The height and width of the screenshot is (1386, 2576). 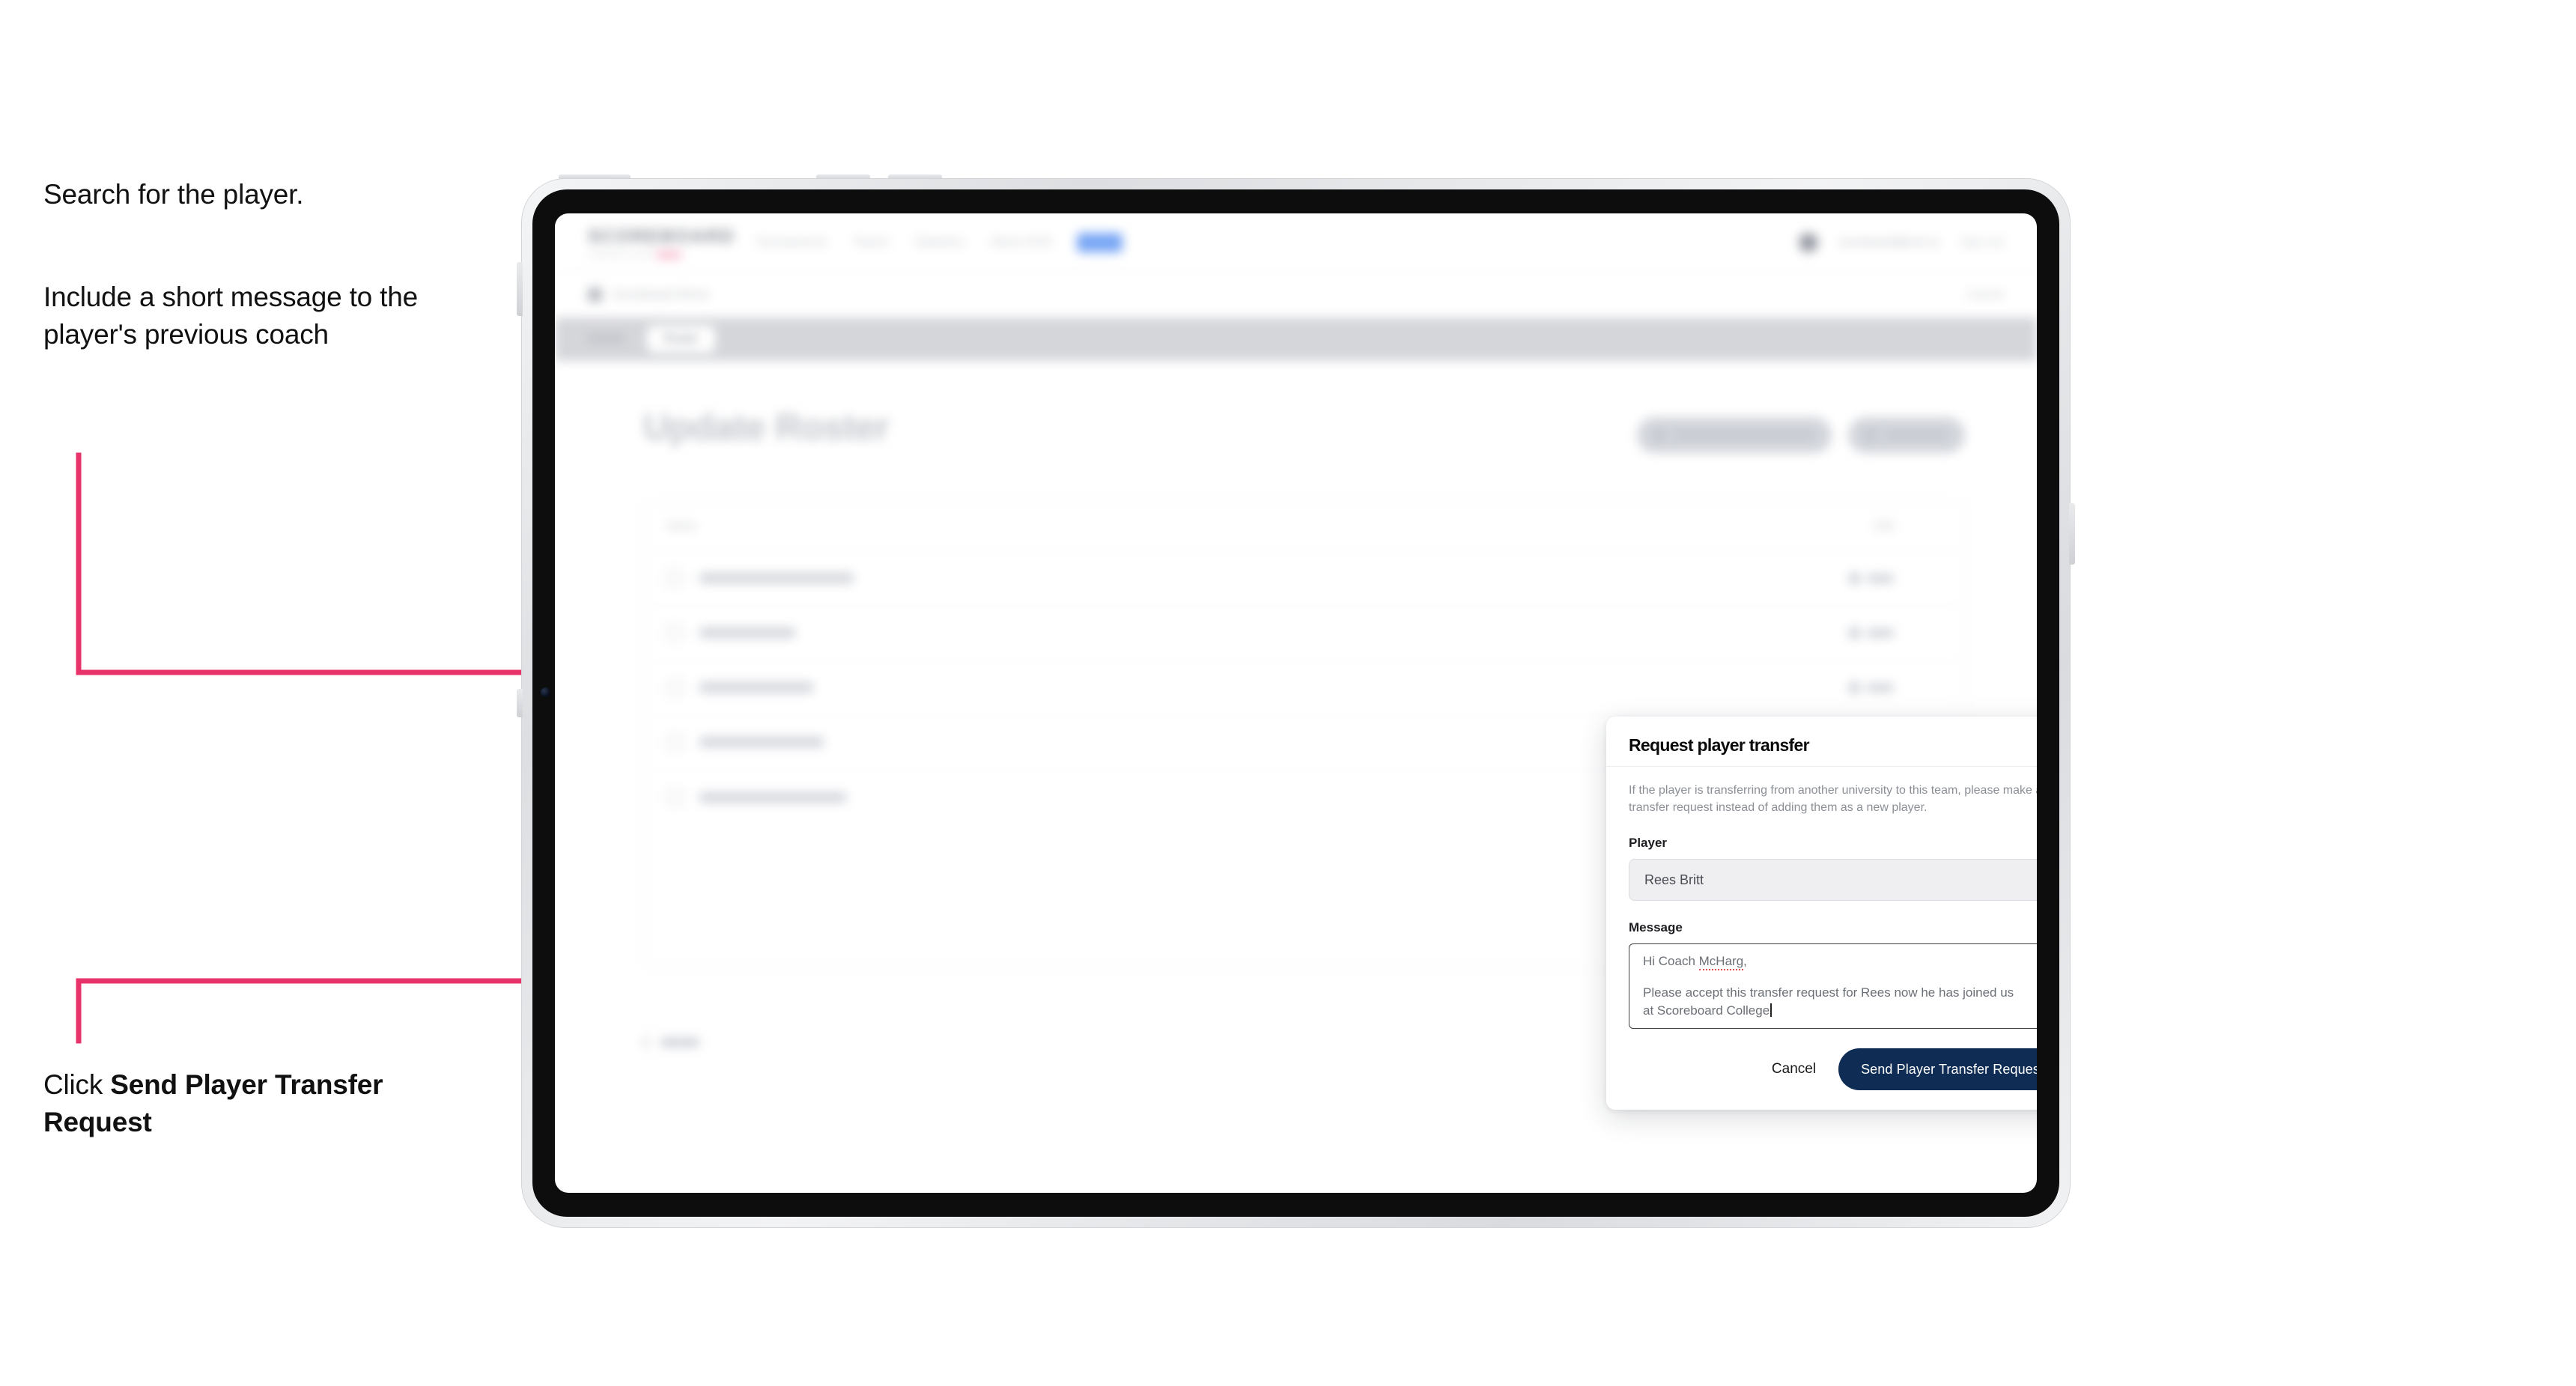 I want to click on plus-icon, so click(x=1871, y=435).